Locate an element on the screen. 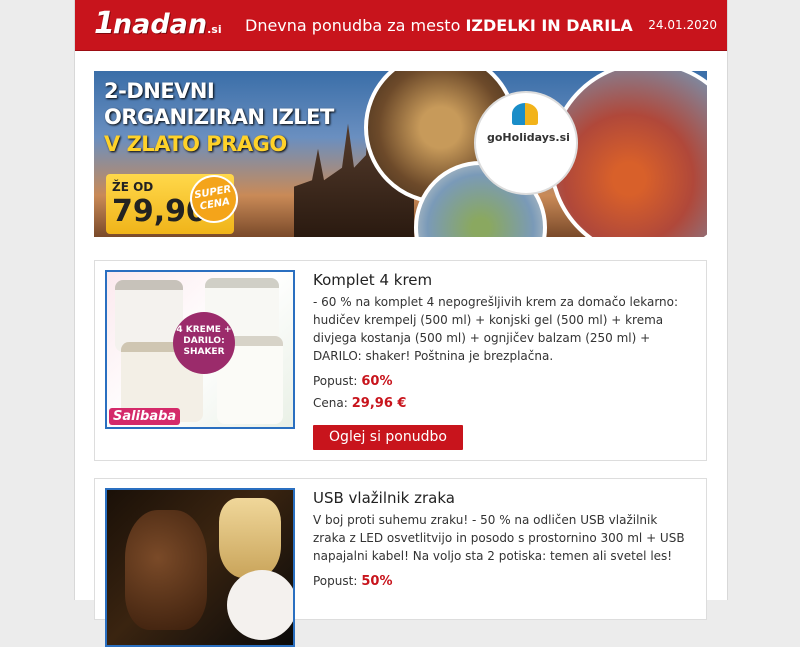 The height and width of the screenshot is (647, 800). view-offer-button: Oglej si ponudbo is located at coordinates (388, 437).